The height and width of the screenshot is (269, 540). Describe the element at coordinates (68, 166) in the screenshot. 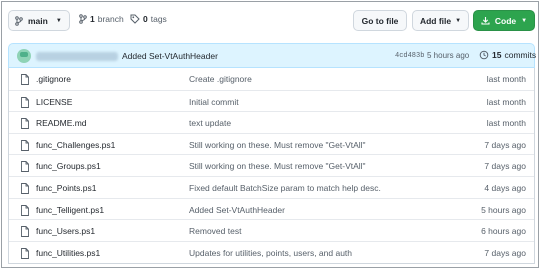

I see `file-name-link: func_Groups.ps1` at that location.